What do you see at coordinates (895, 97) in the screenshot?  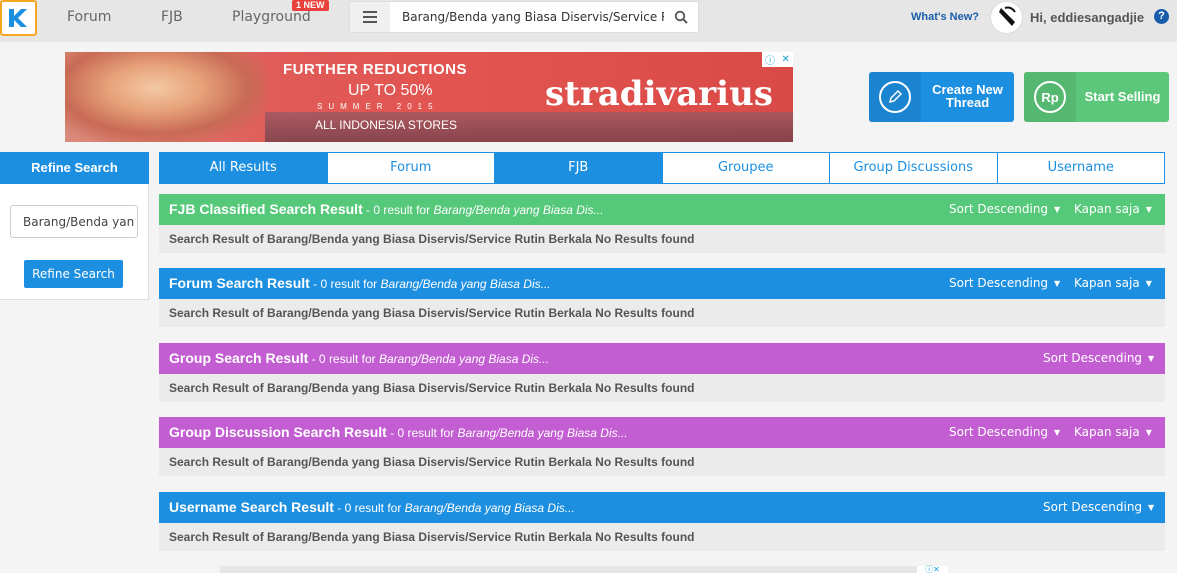 I see `pencil-icon` at bounding box center [895, 97].